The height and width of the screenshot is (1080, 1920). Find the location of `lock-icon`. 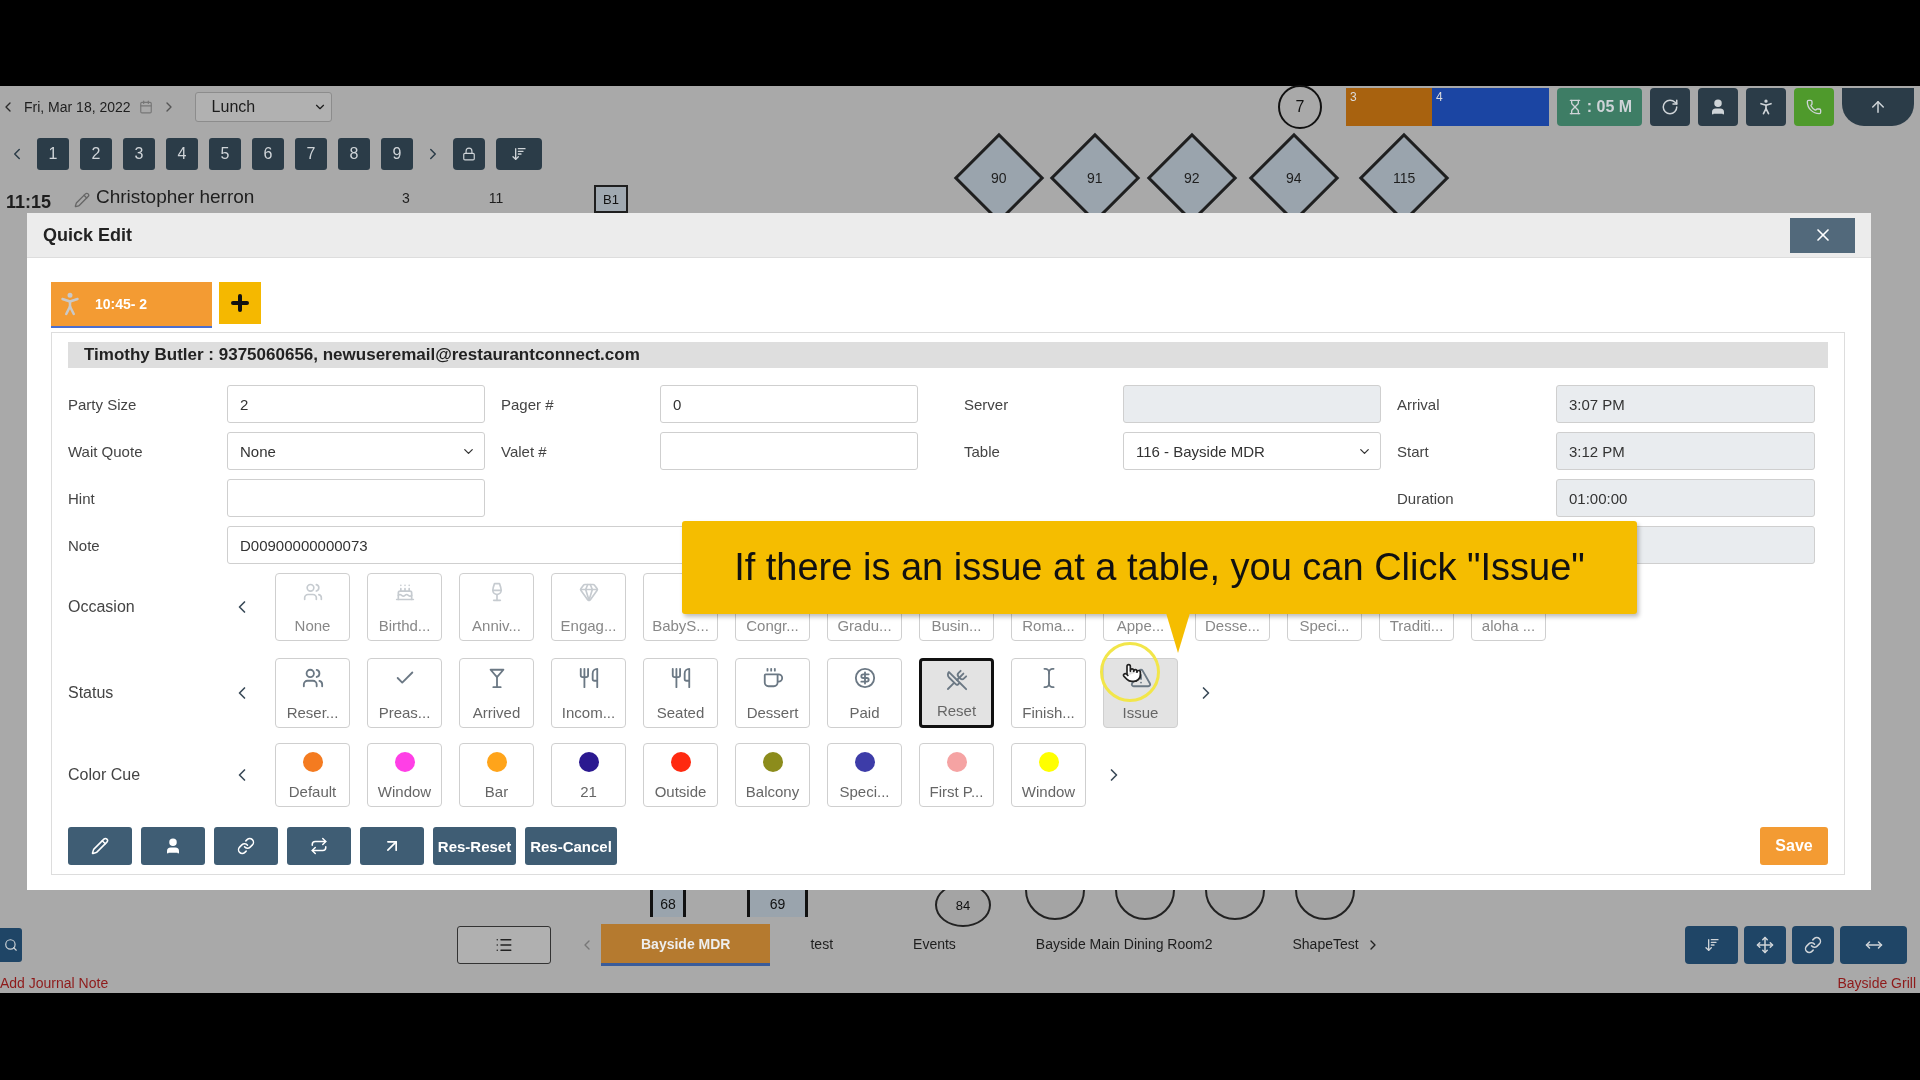

lock-icon is located at coordinates (469, 154).